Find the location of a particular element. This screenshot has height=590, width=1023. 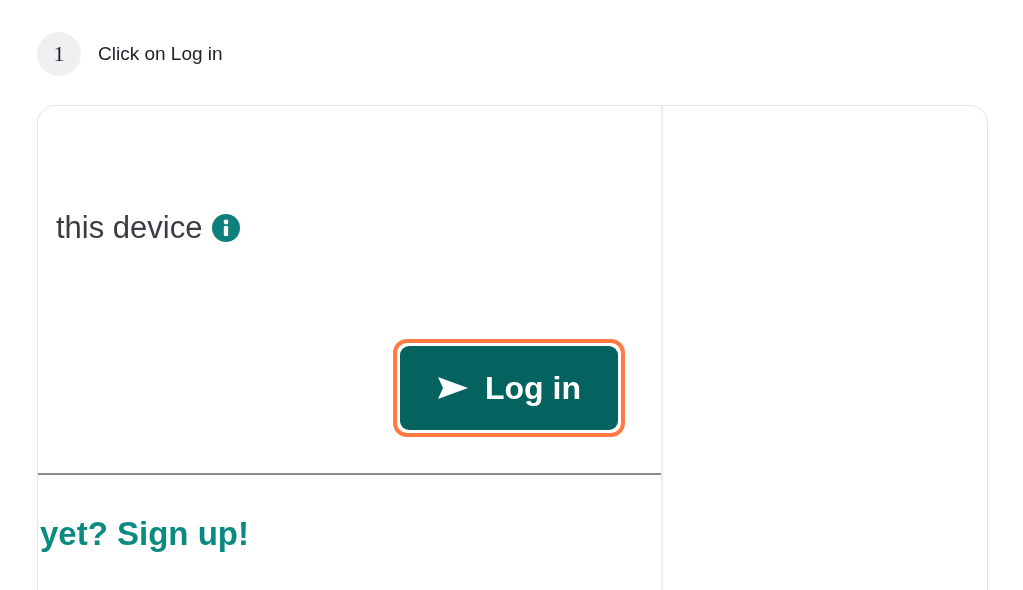

send-icon is located at coordinates (453, 388).